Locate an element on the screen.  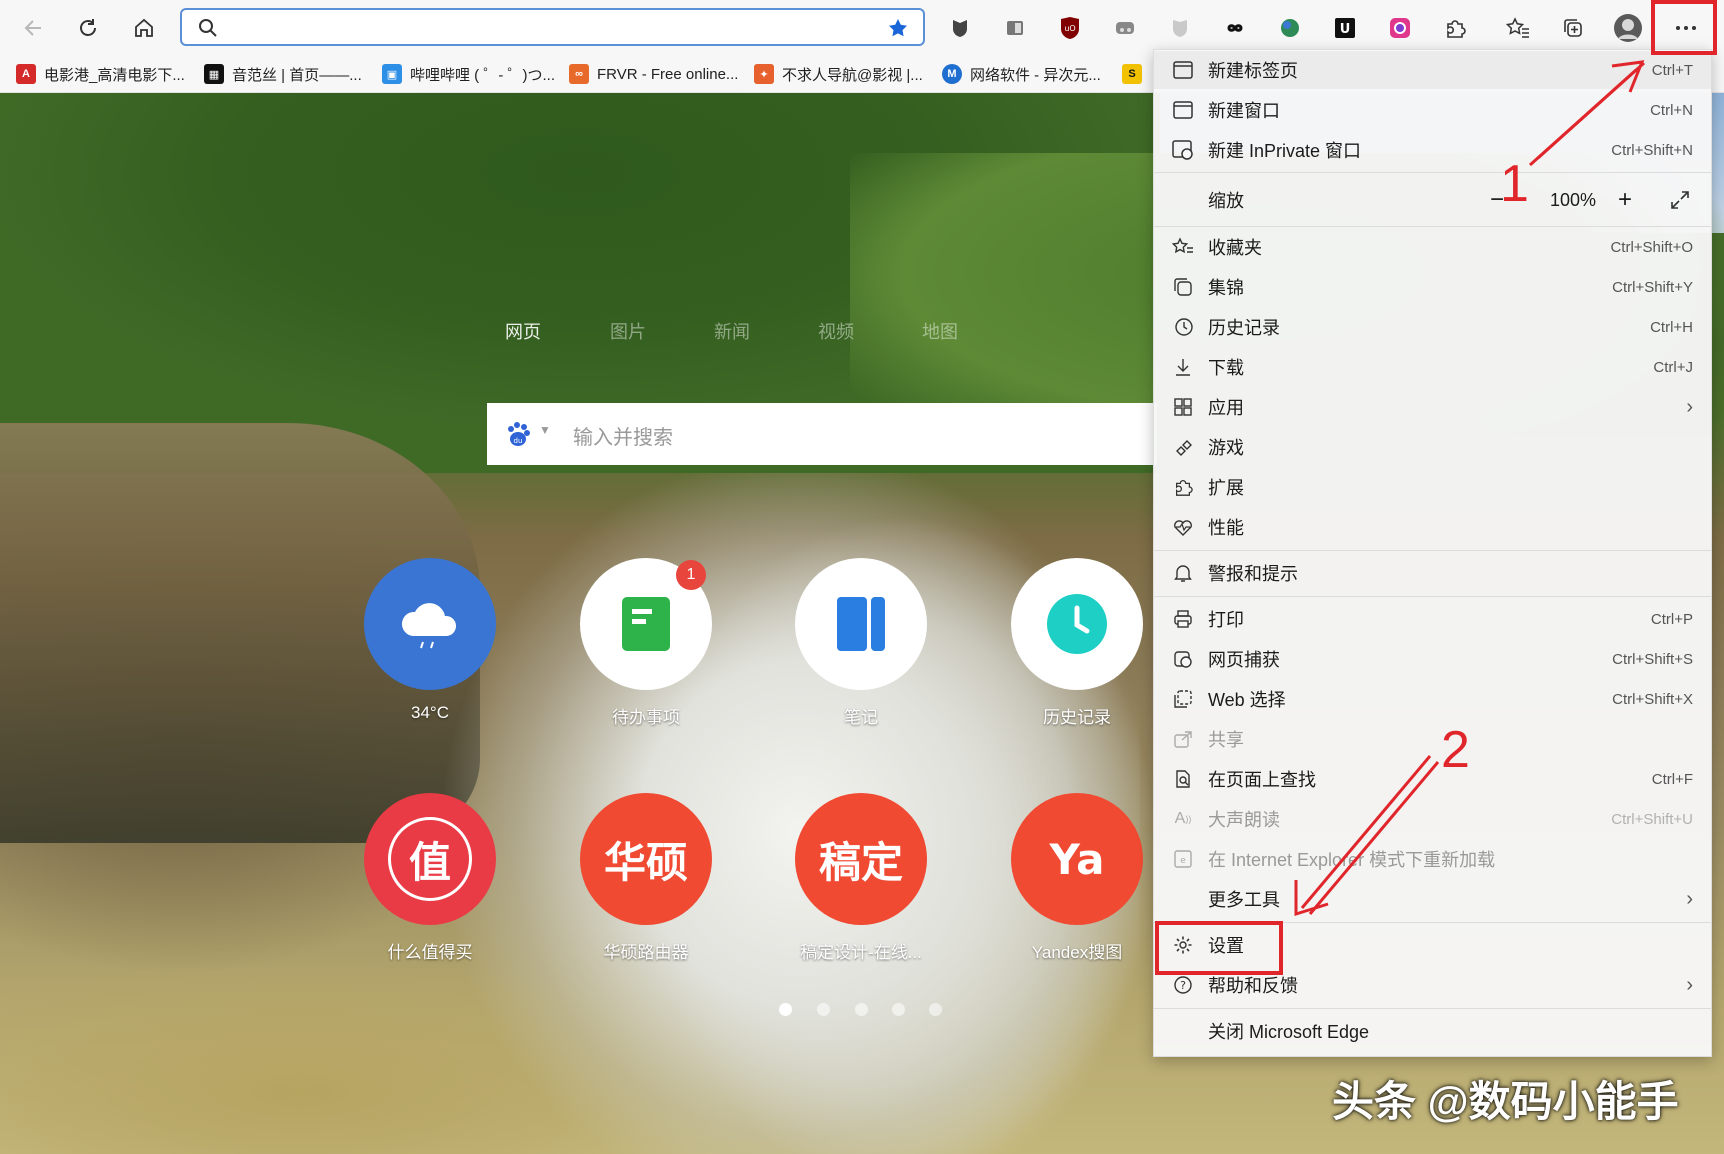
arrow-1-line-outer is located at coordinates (1591, 110).